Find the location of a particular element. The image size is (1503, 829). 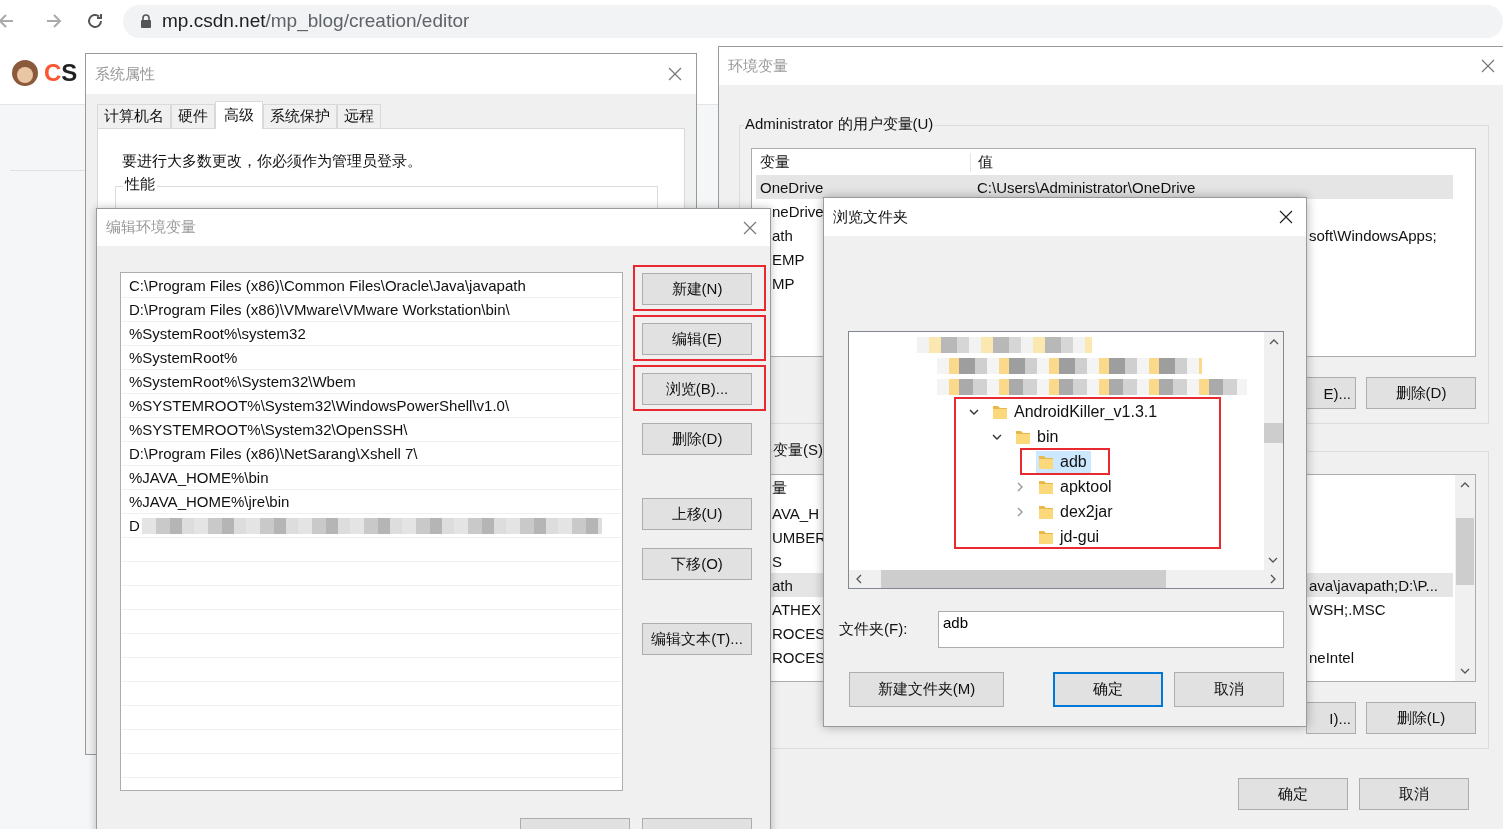

list-item: %SystemRoot%\system32 is located at coordinates (371, 334).